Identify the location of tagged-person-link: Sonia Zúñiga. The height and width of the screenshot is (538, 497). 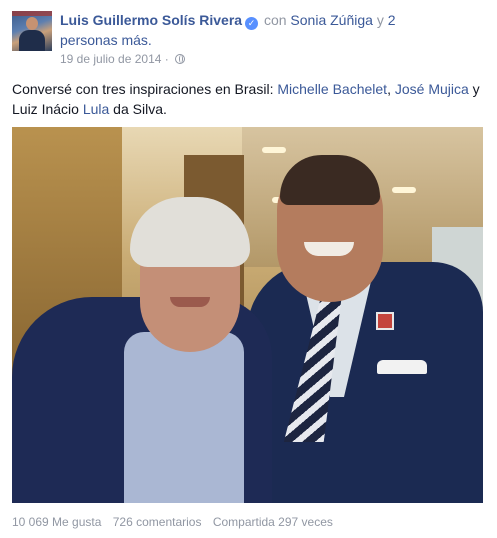
(331, 20).